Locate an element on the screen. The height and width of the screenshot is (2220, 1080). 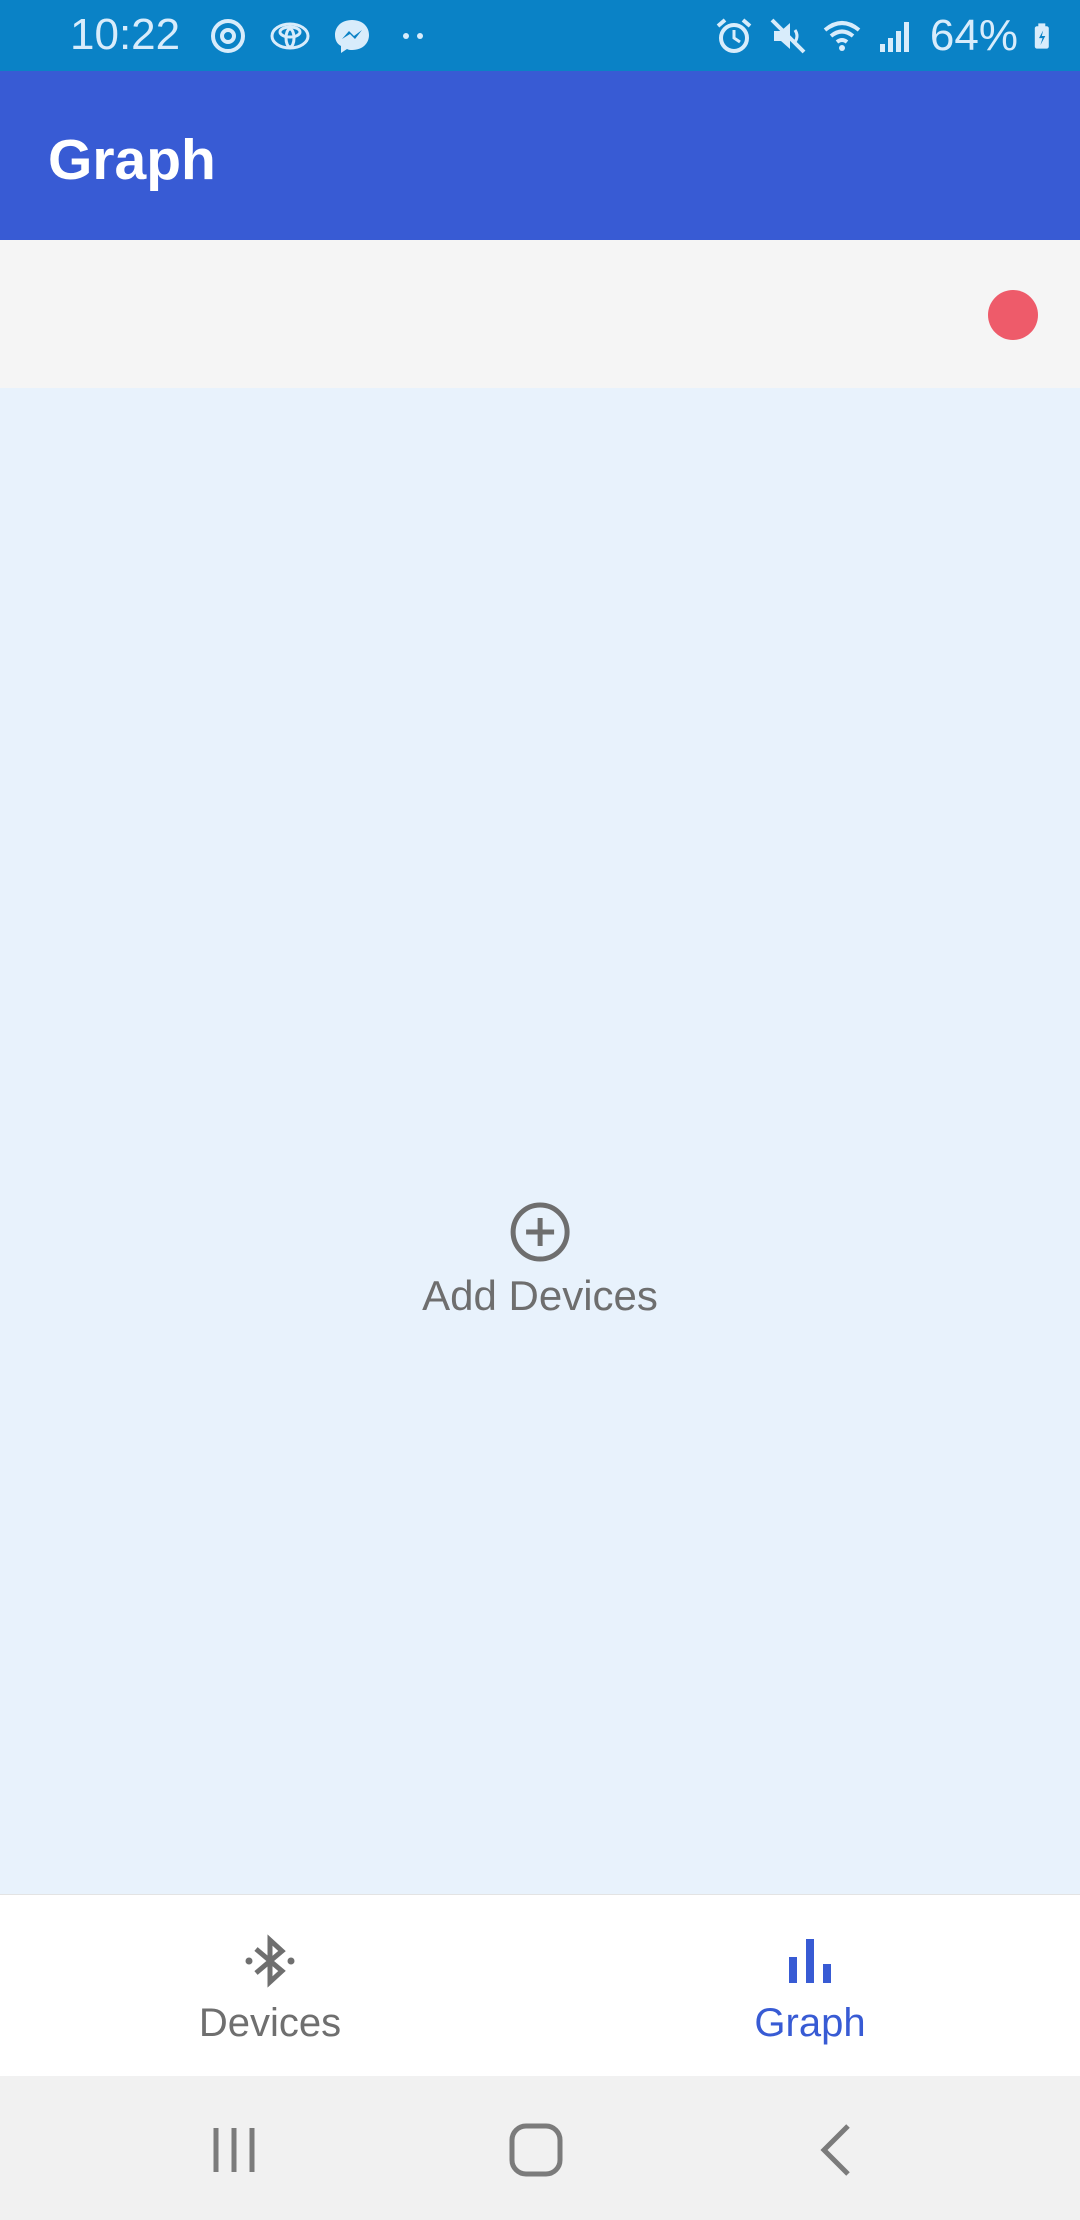
status-right: 64% is located at coordinates (887, 36).